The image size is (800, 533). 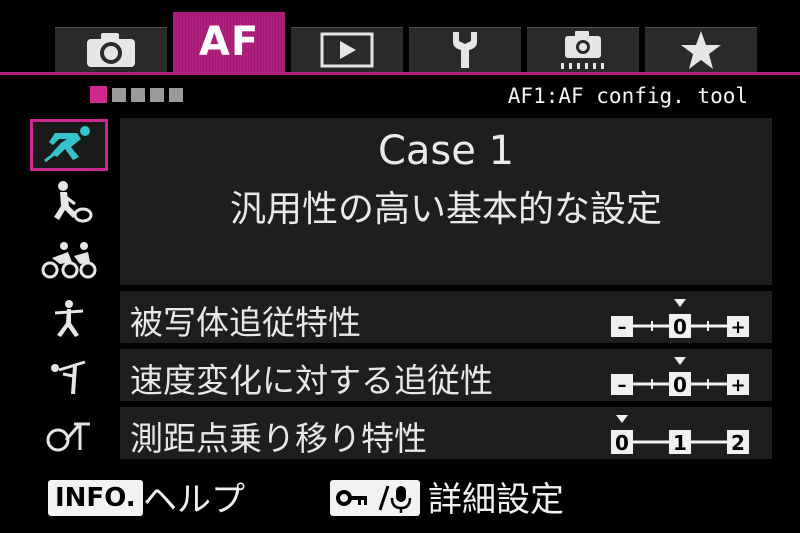 What do you see at coordinates (98, 94) in the screenshot?
I see `page-dot-active` at bounding box center [98, 94].